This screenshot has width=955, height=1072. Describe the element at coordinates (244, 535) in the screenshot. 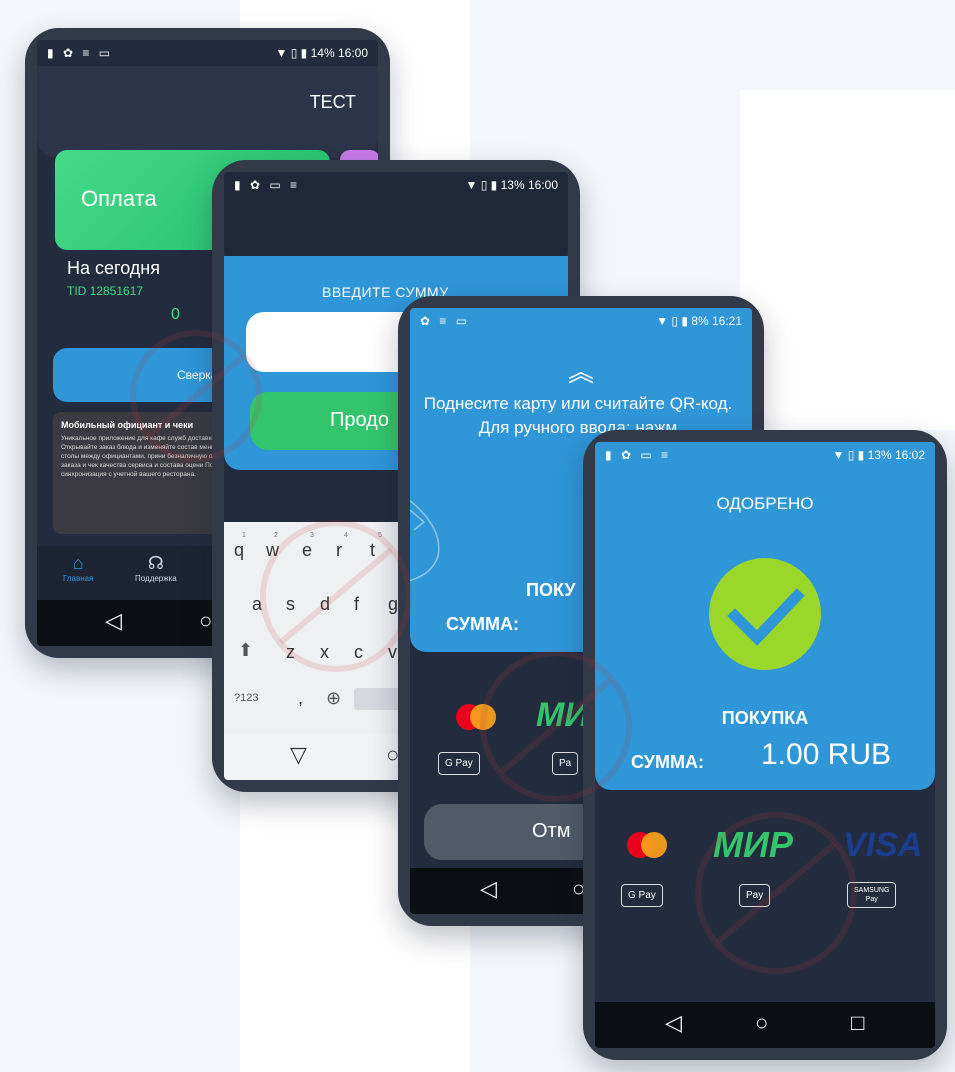

I see `key-number-hint: 1` at that location.